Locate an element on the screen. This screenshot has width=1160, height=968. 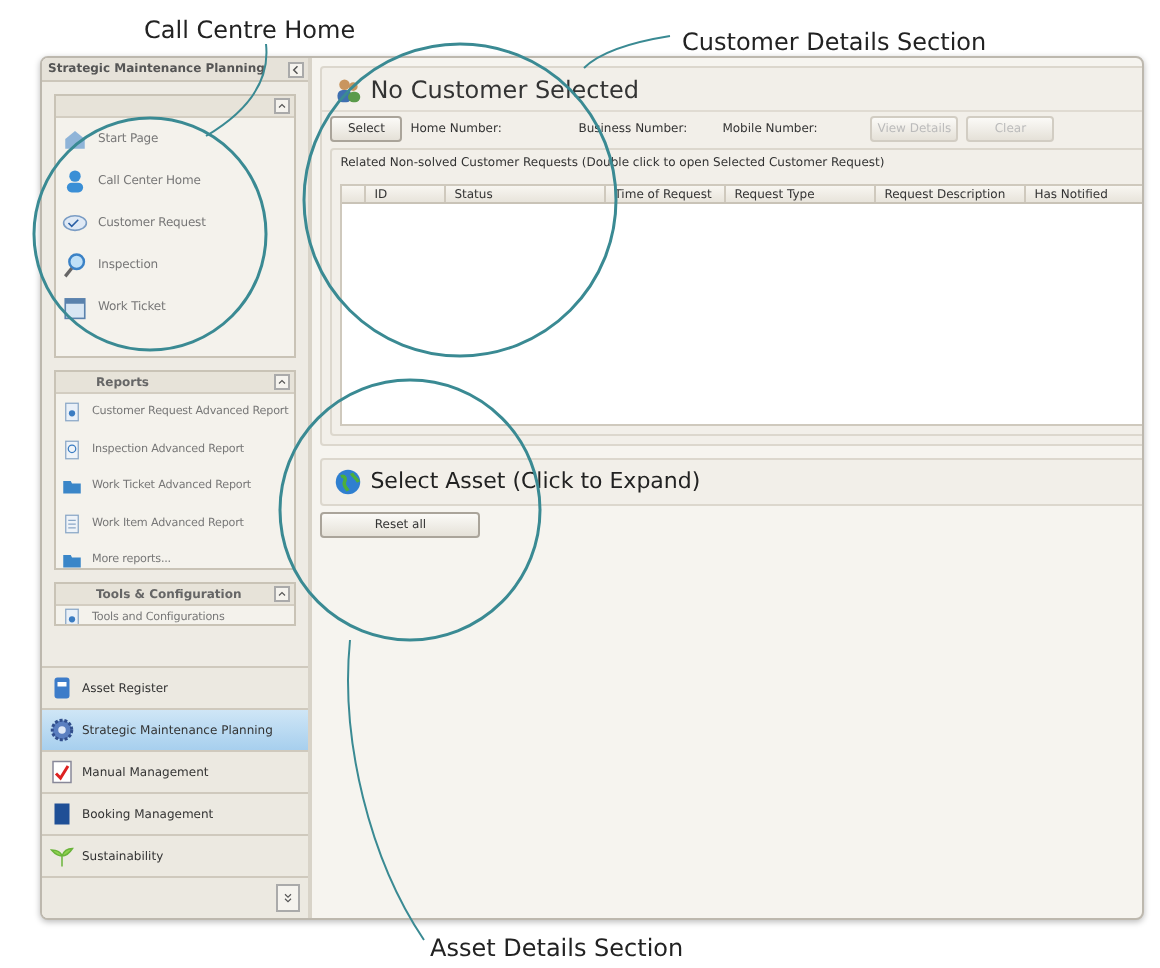
double-chevron-icon is located at coordinates (288, 898).